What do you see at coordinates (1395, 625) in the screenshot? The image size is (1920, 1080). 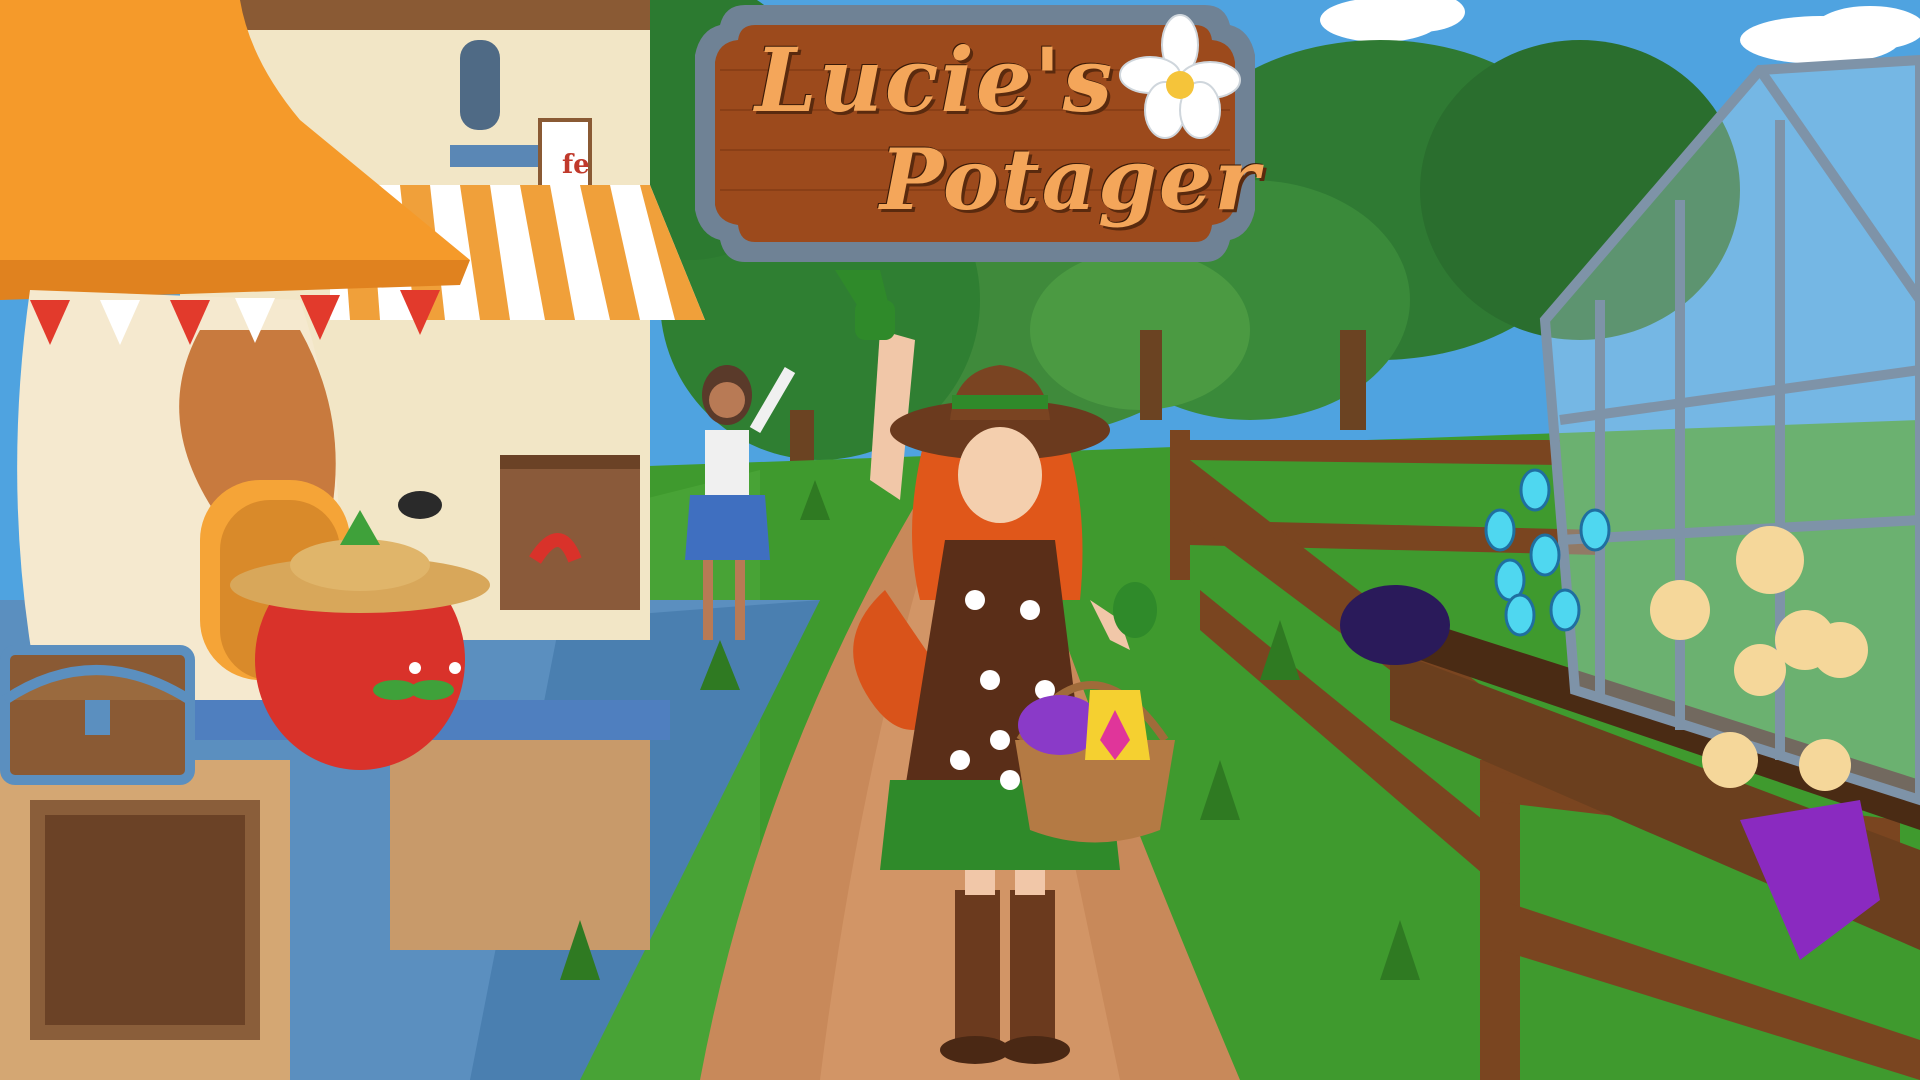 I see `star-berry-bush` at bounding box center [1395, 625].